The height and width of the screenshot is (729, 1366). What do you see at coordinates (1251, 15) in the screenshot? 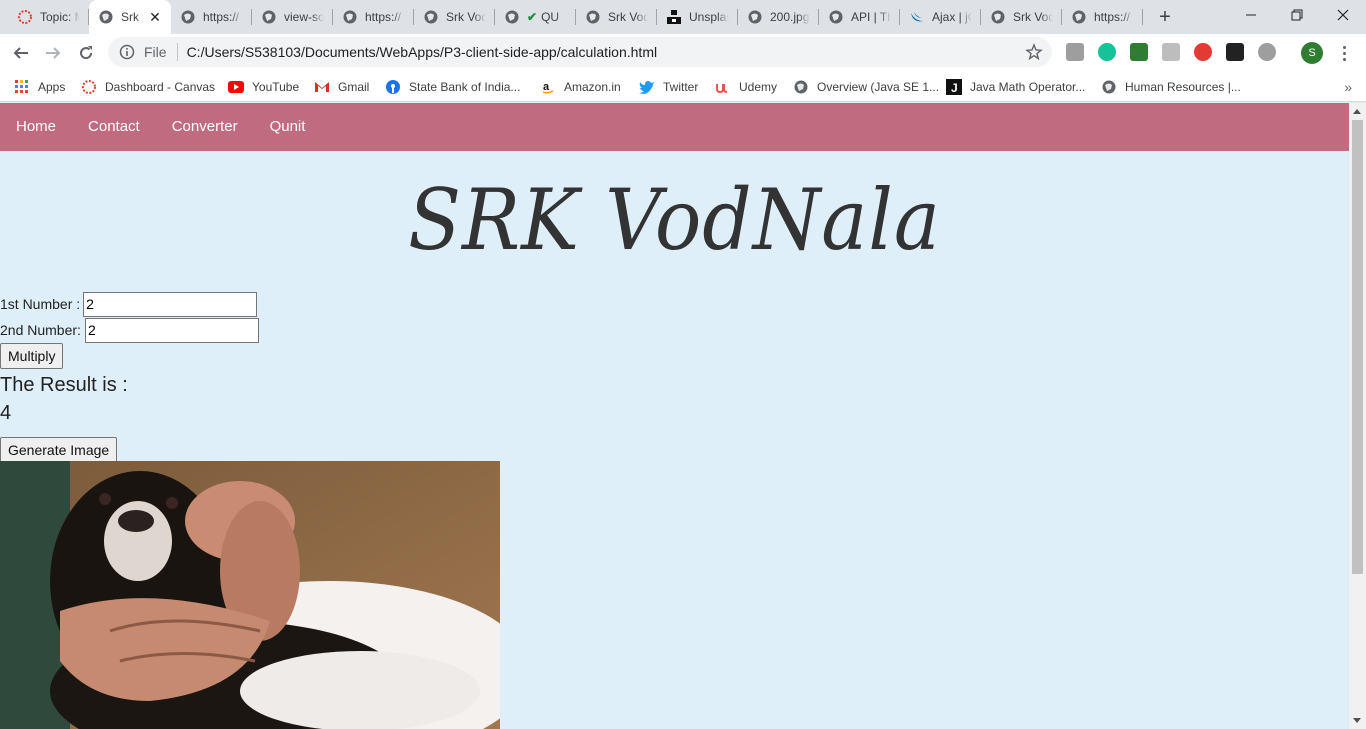
I see `minimize-button` at bounding box center [1251, 15].